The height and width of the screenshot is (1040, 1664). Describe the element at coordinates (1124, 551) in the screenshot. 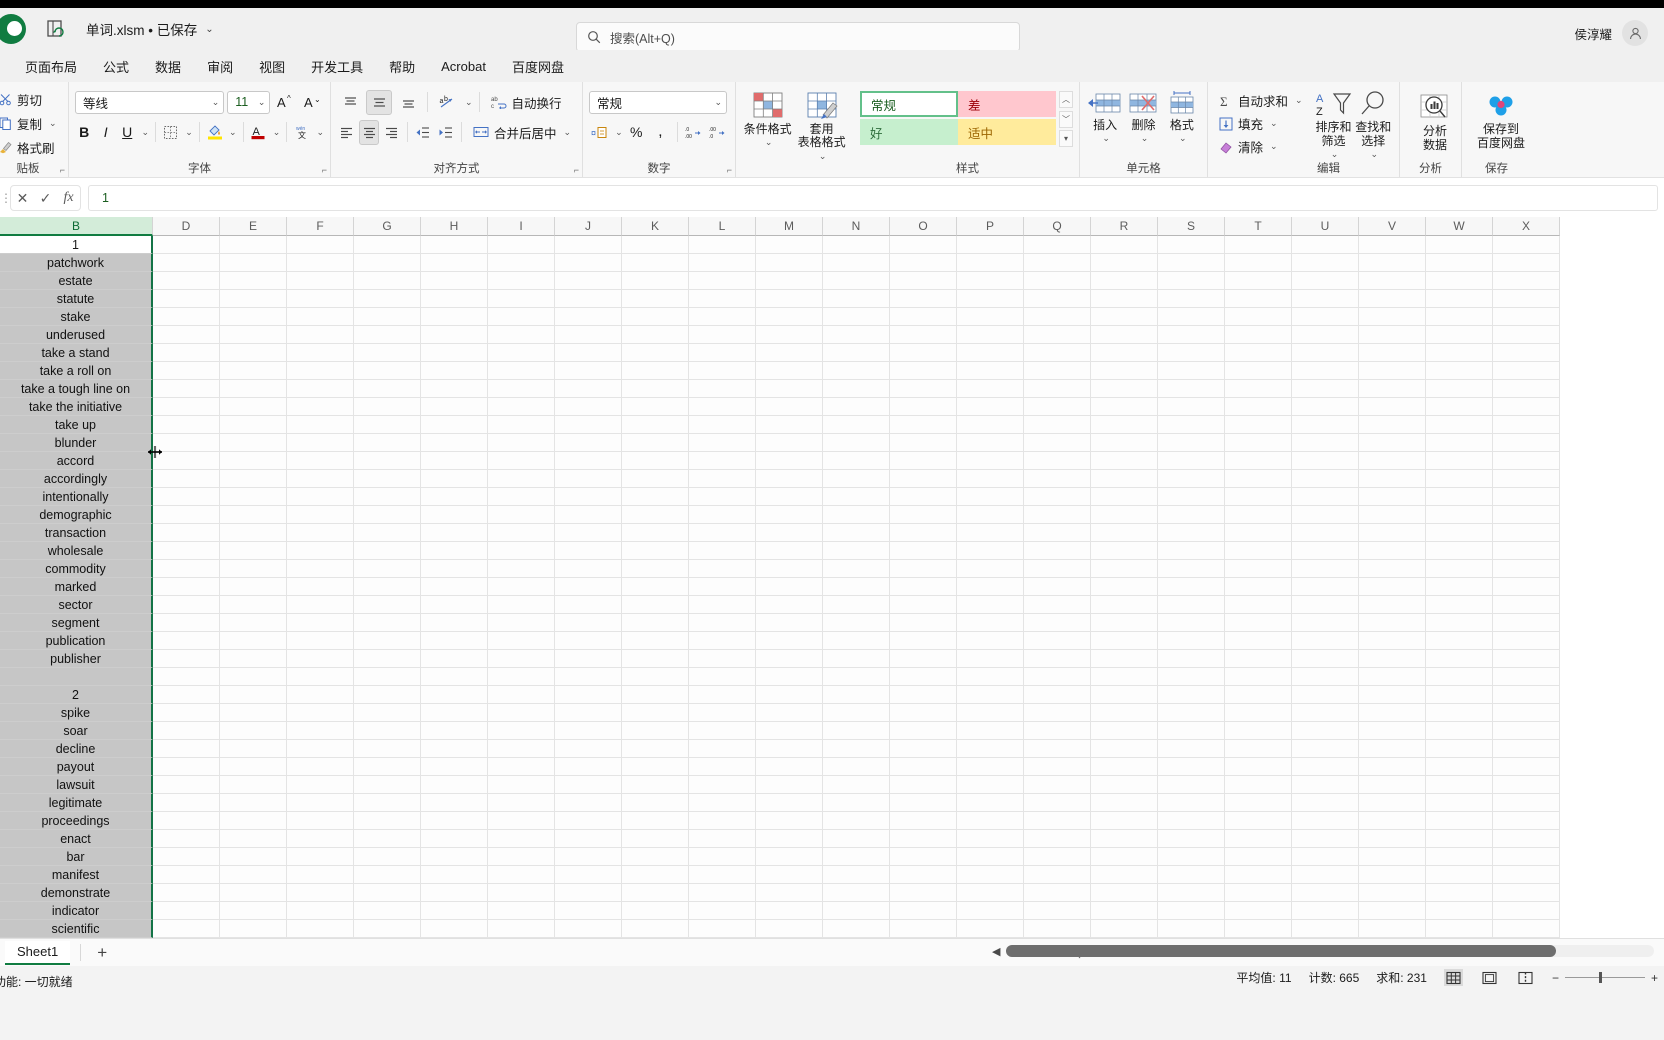

I see `cell-r18` at that location.